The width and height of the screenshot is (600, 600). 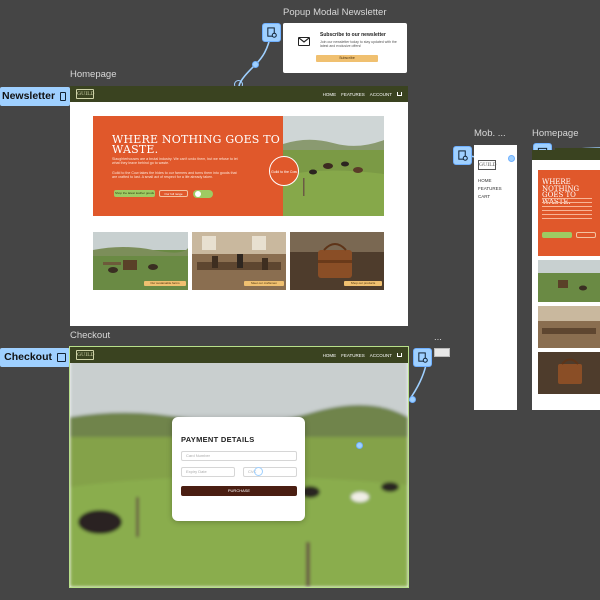 I want to click on mobile-nav-cart: CART, so click(x=484, y=196).